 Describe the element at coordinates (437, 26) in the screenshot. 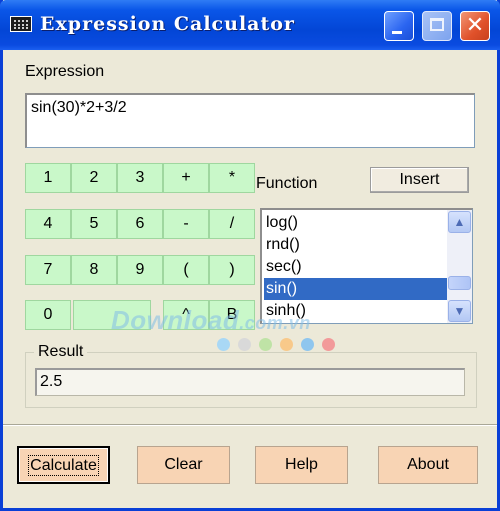

I see `maximize-button` at that location.